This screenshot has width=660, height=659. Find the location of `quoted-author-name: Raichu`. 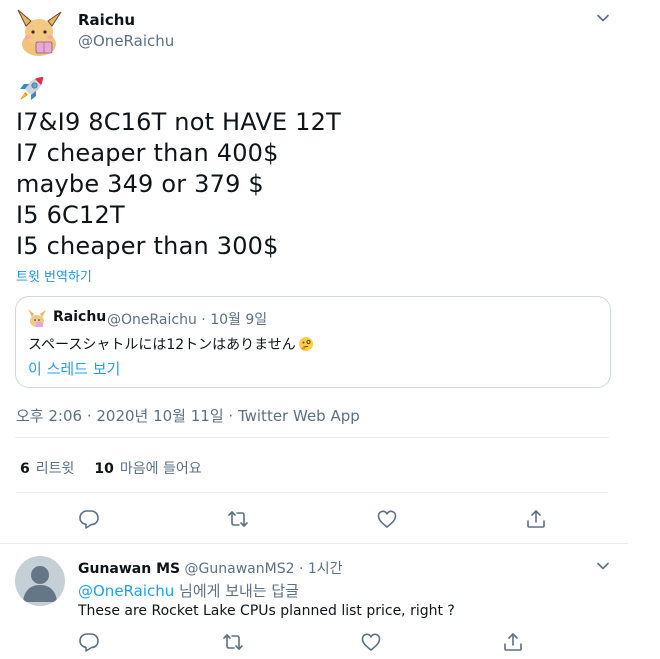

quoted-author-name: Raichu is located at coordinates (80, 317).